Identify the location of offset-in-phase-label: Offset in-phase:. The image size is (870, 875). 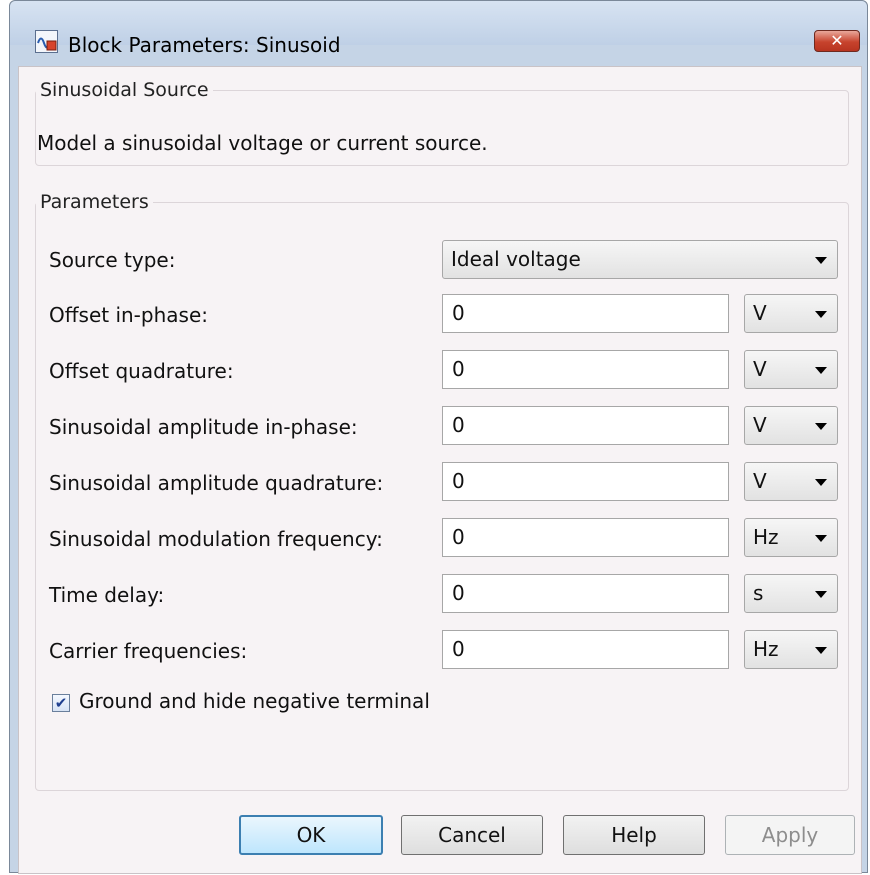
(128, 315).